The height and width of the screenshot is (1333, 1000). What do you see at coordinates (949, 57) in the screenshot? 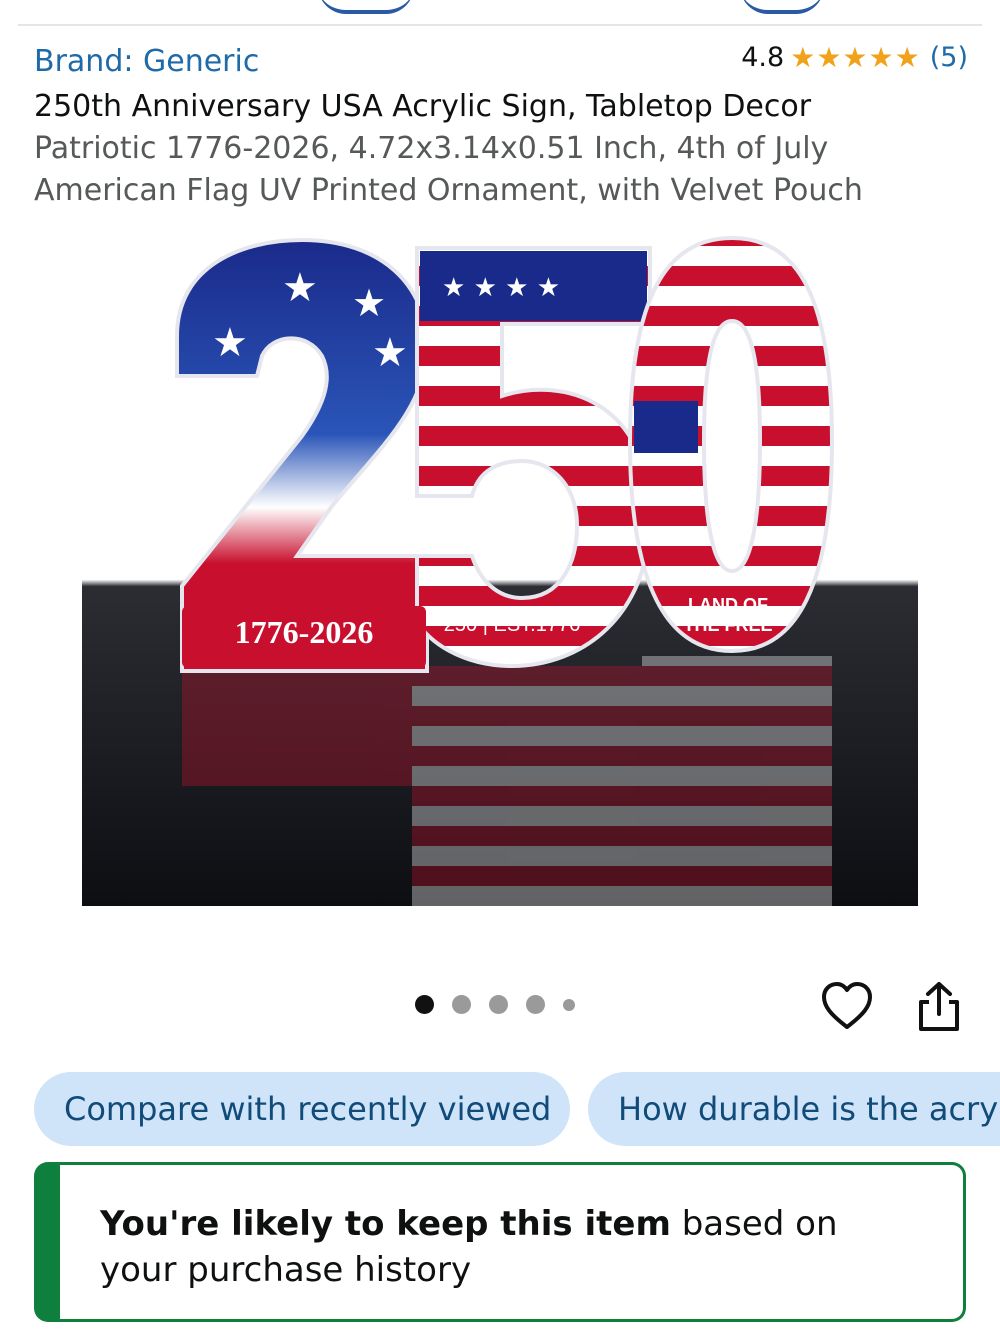
I see `rating-count: (5)` at bounding box center [949, 57].